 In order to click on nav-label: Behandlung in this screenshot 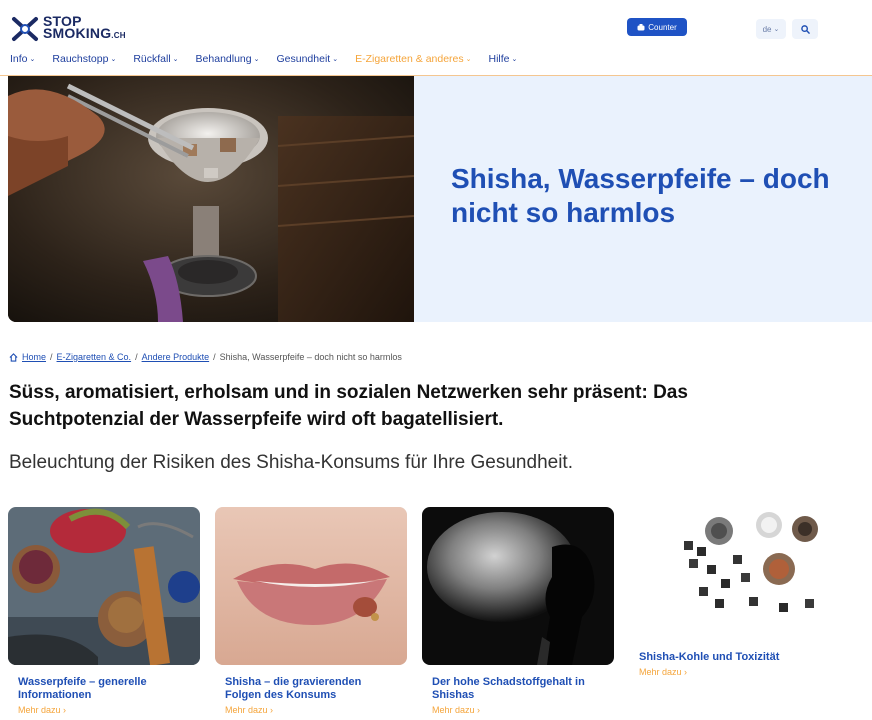, I will do `click(223, 59)`.